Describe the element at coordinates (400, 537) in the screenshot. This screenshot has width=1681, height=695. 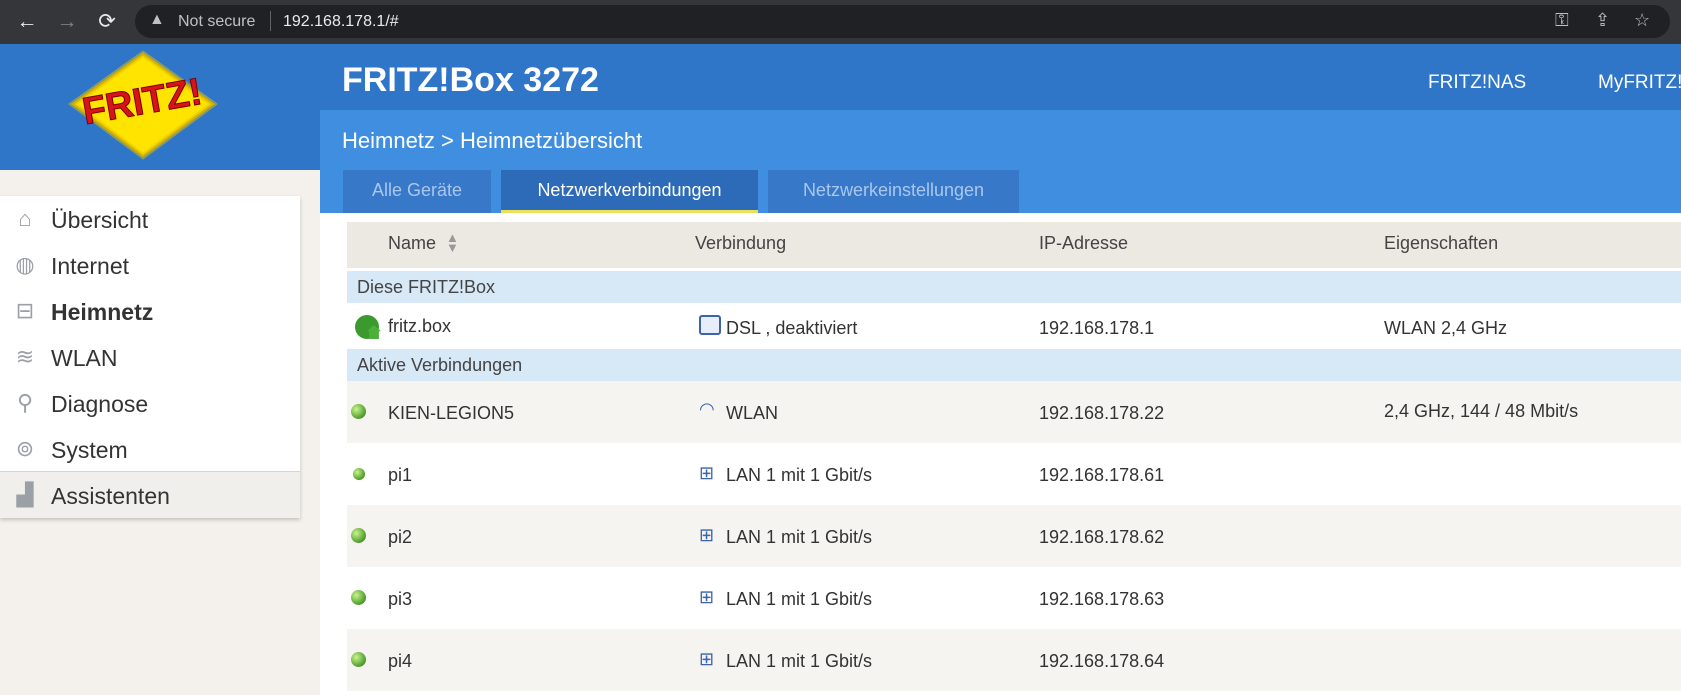
I see `device-name: pi2` at that location.